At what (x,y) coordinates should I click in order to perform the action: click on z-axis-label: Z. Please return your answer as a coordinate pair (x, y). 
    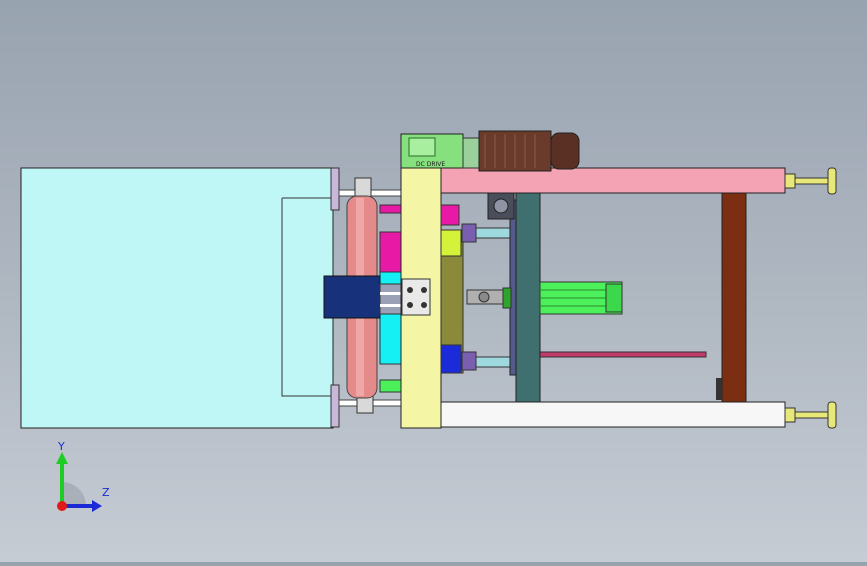
    Looking at the image, I should click on (106, 492).